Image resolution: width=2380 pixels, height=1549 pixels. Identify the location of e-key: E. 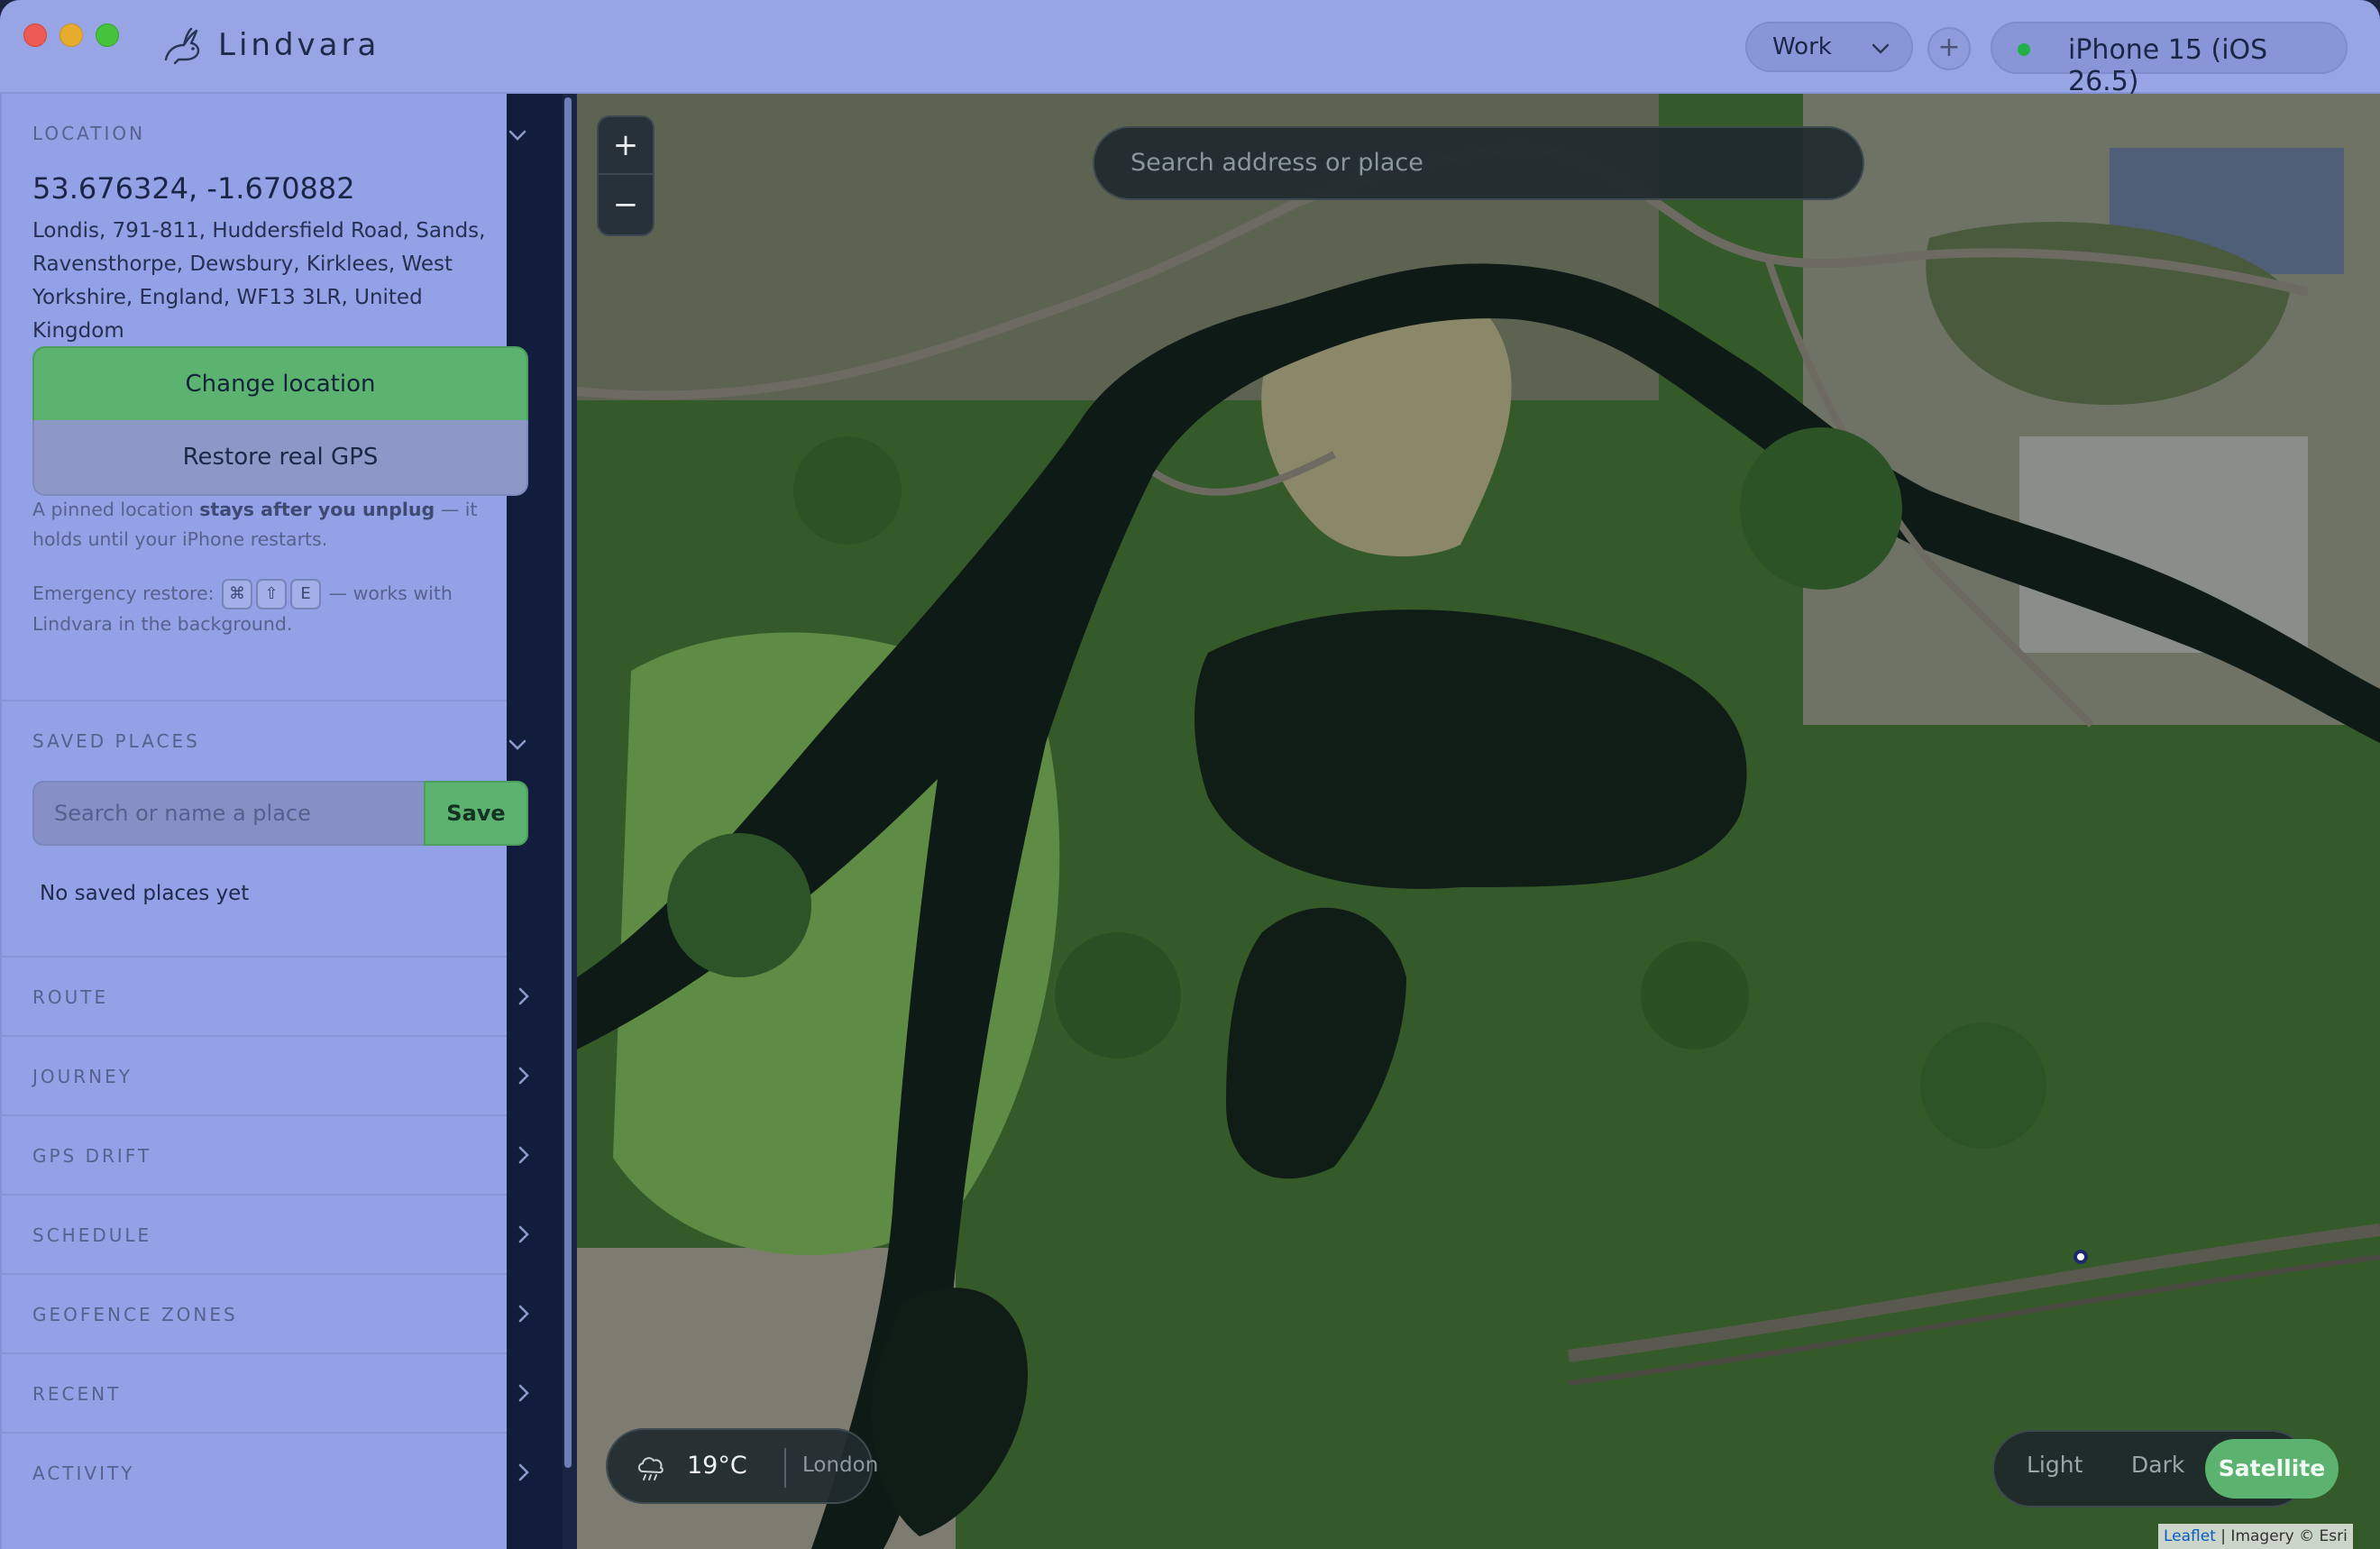
(306, 594).